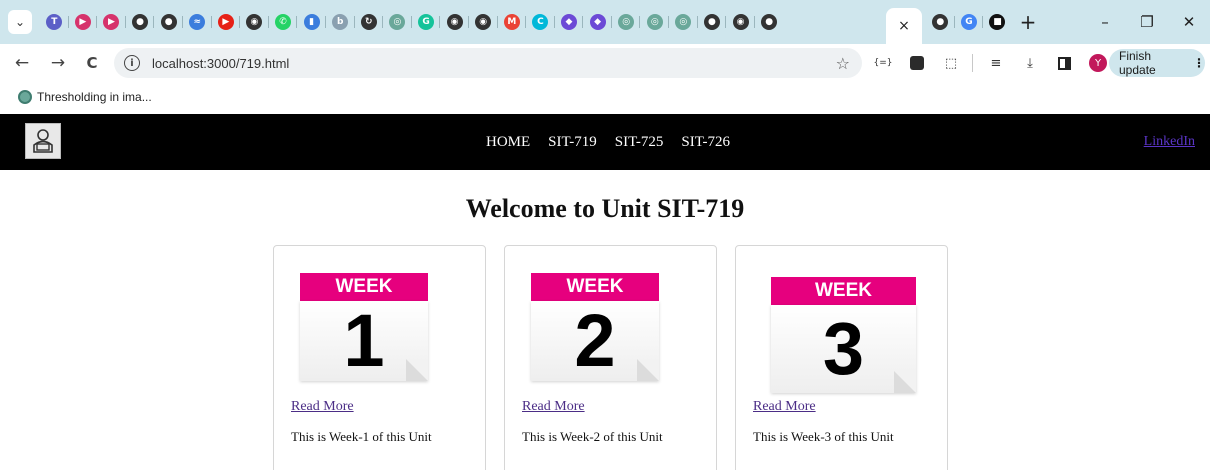 This screenshot has height=470, width=1210. I want to click on calendar-page: 1, so click(364, 341).